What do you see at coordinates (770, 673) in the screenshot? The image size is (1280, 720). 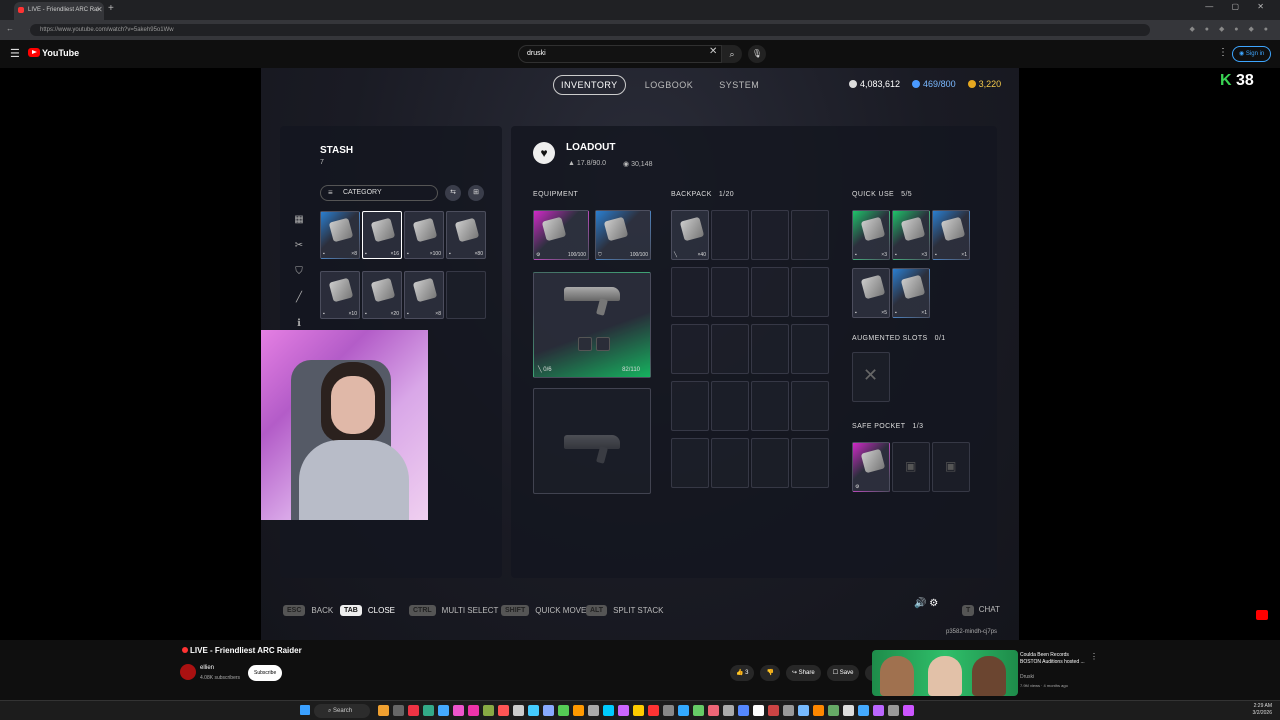 I see `dislike-button: 👎` at bounding box center [770, 673].